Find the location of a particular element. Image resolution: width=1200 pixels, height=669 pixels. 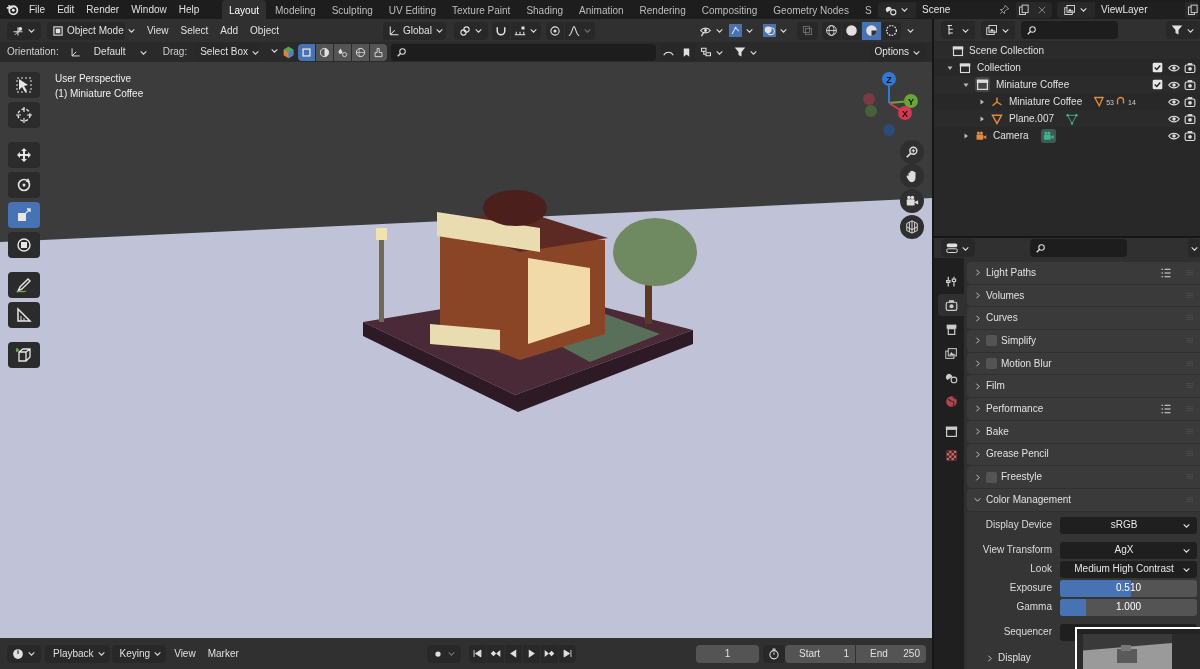

menu-item: File is located at coordinates (37, 9).